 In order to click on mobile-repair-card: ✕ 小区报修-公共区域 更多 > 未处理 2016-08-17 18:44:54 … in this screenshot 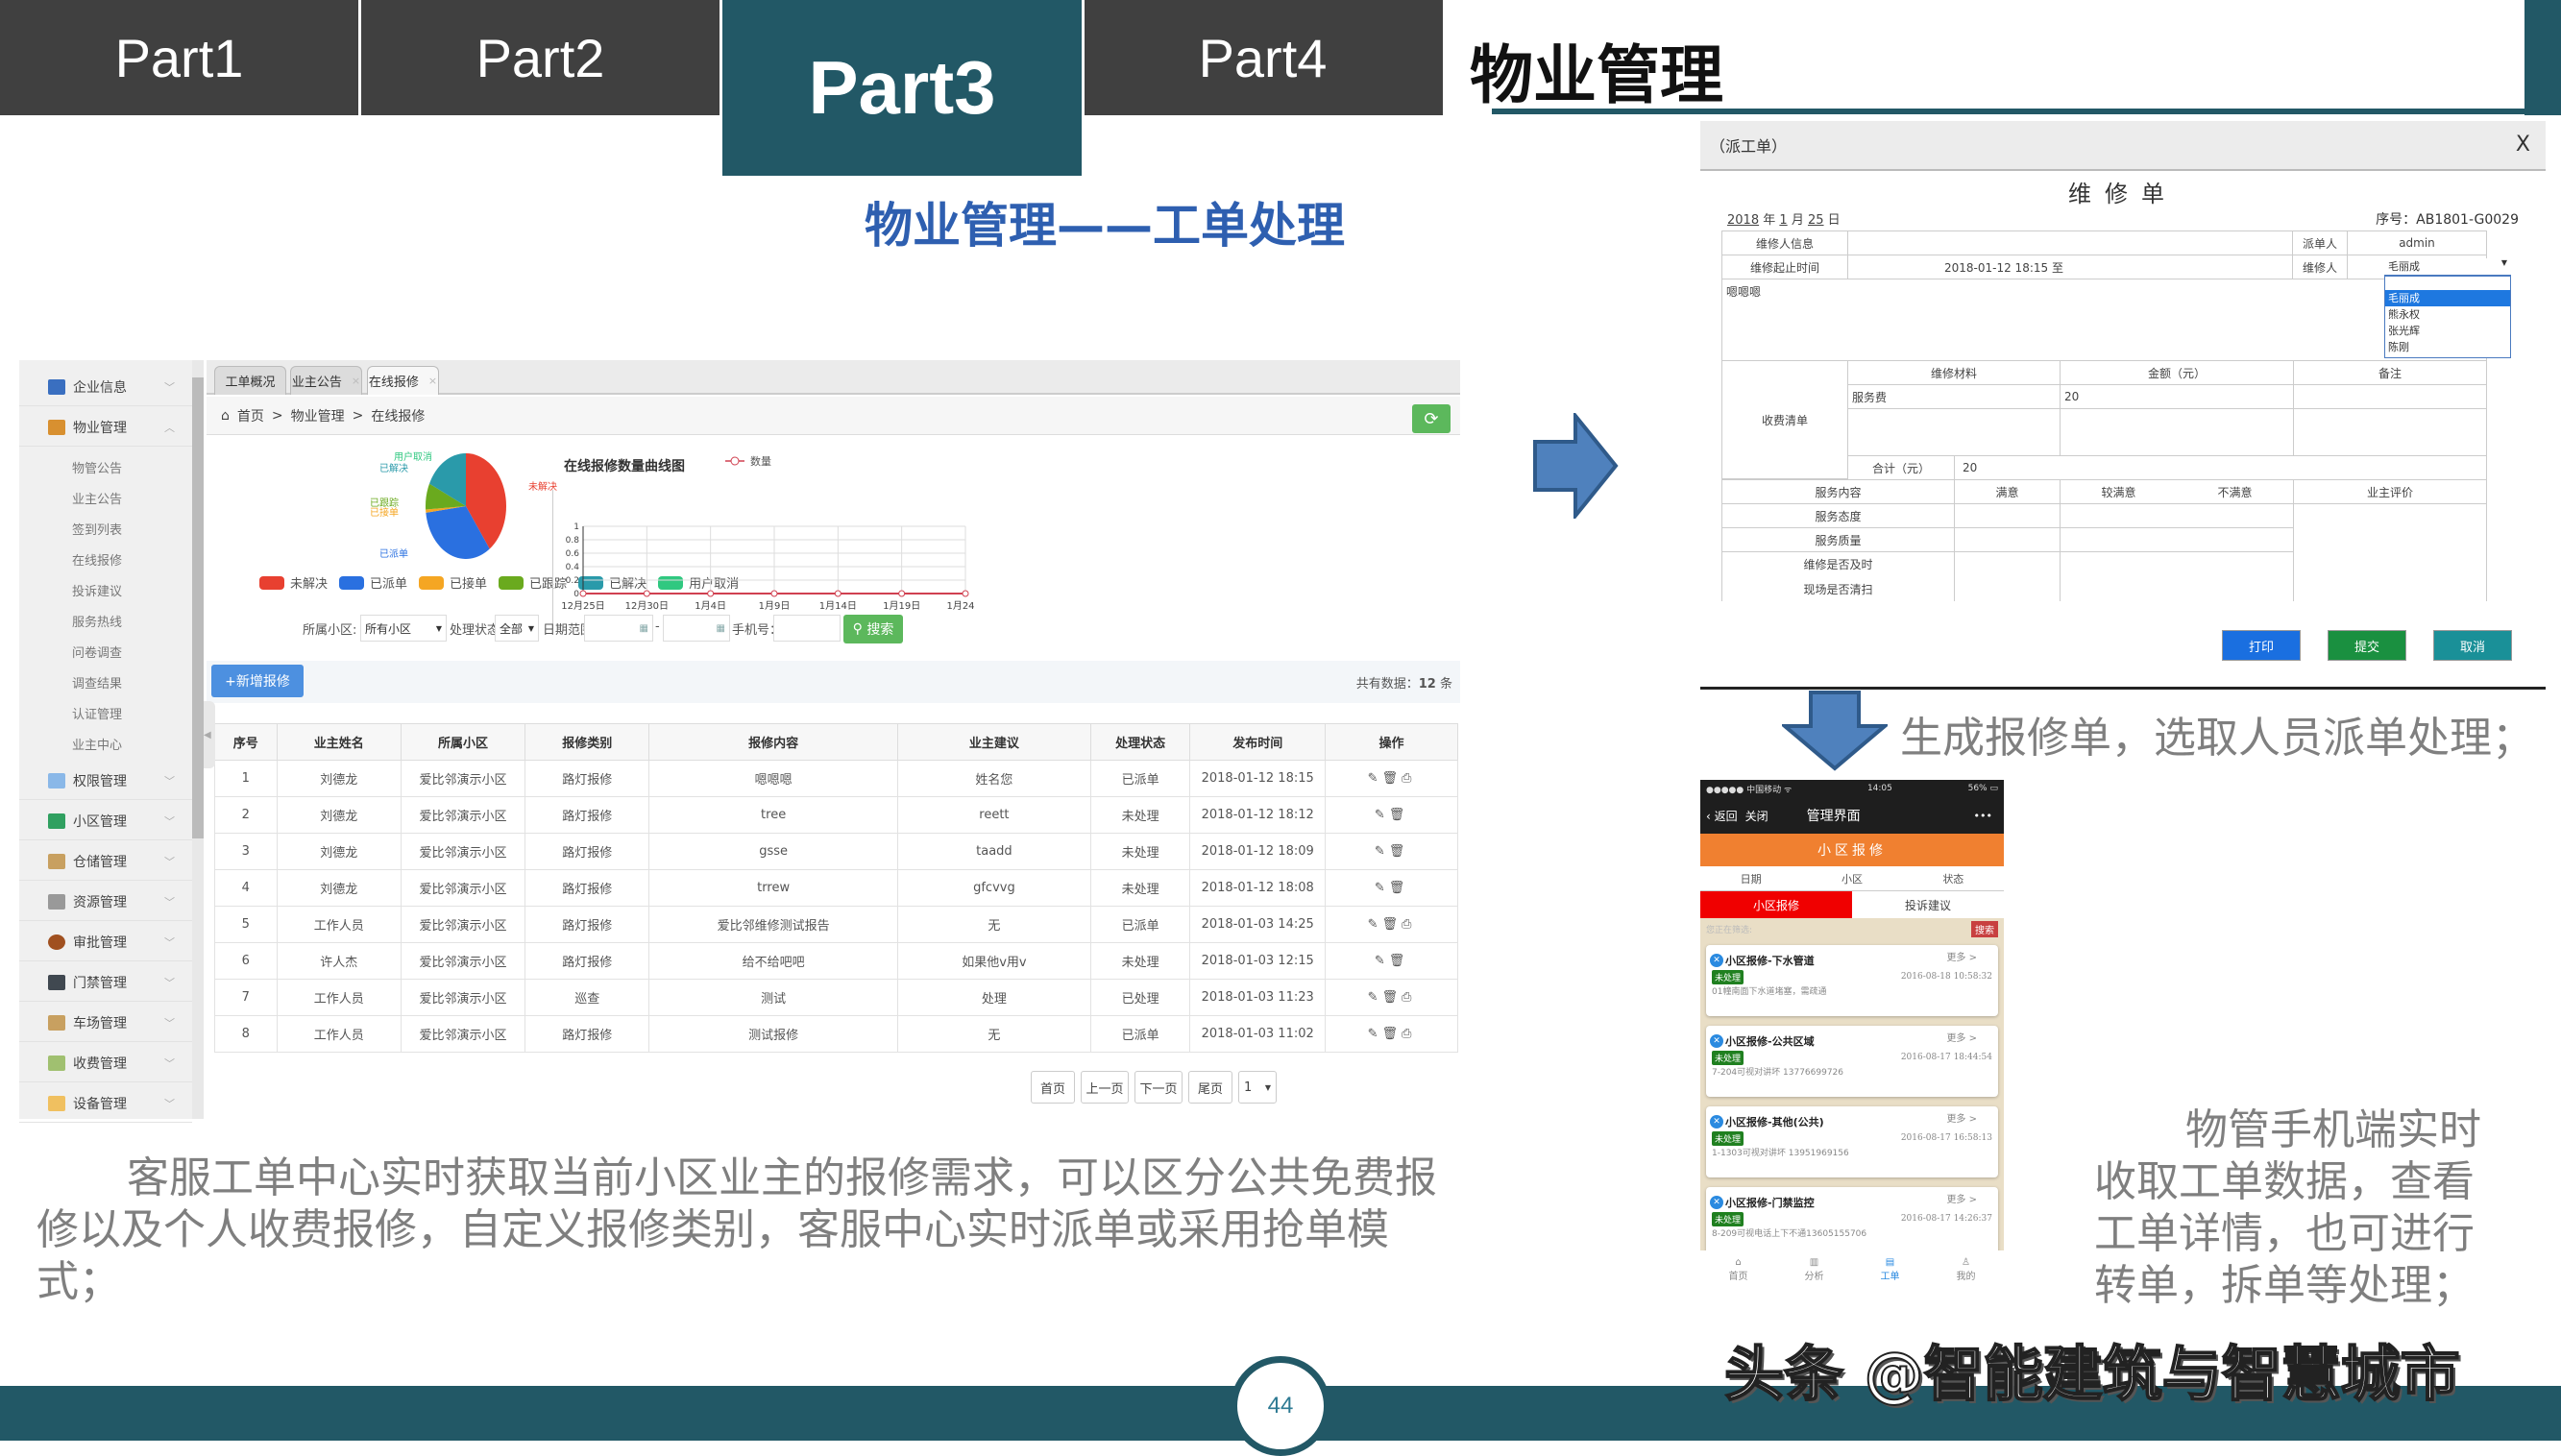, I will do `click(1852, 1061)`.